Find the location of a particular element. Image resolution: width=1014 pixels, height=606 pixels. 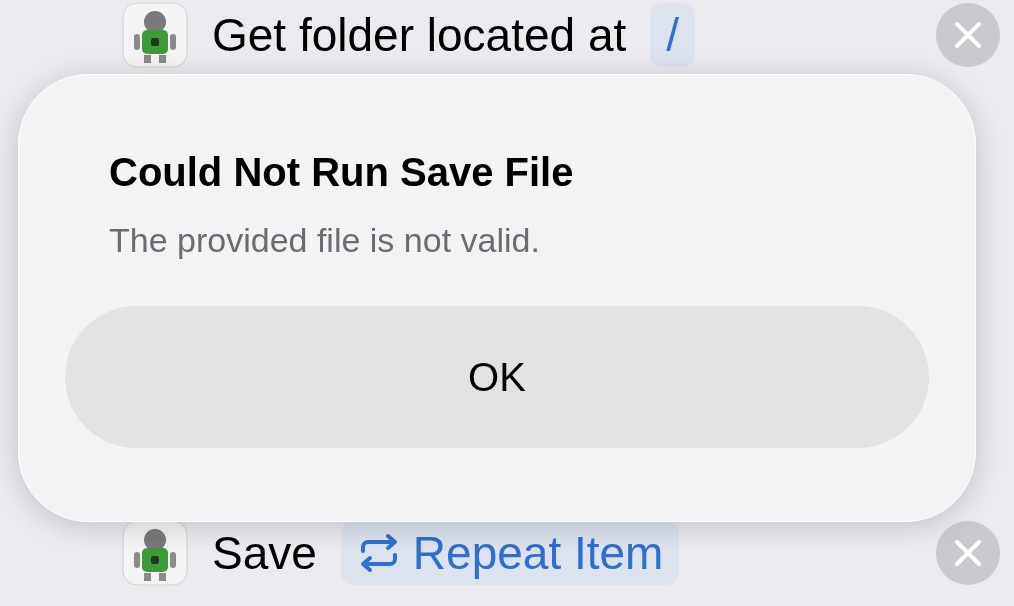

alert-title: Could Not Run Save File is located at coordinates (341, 172).